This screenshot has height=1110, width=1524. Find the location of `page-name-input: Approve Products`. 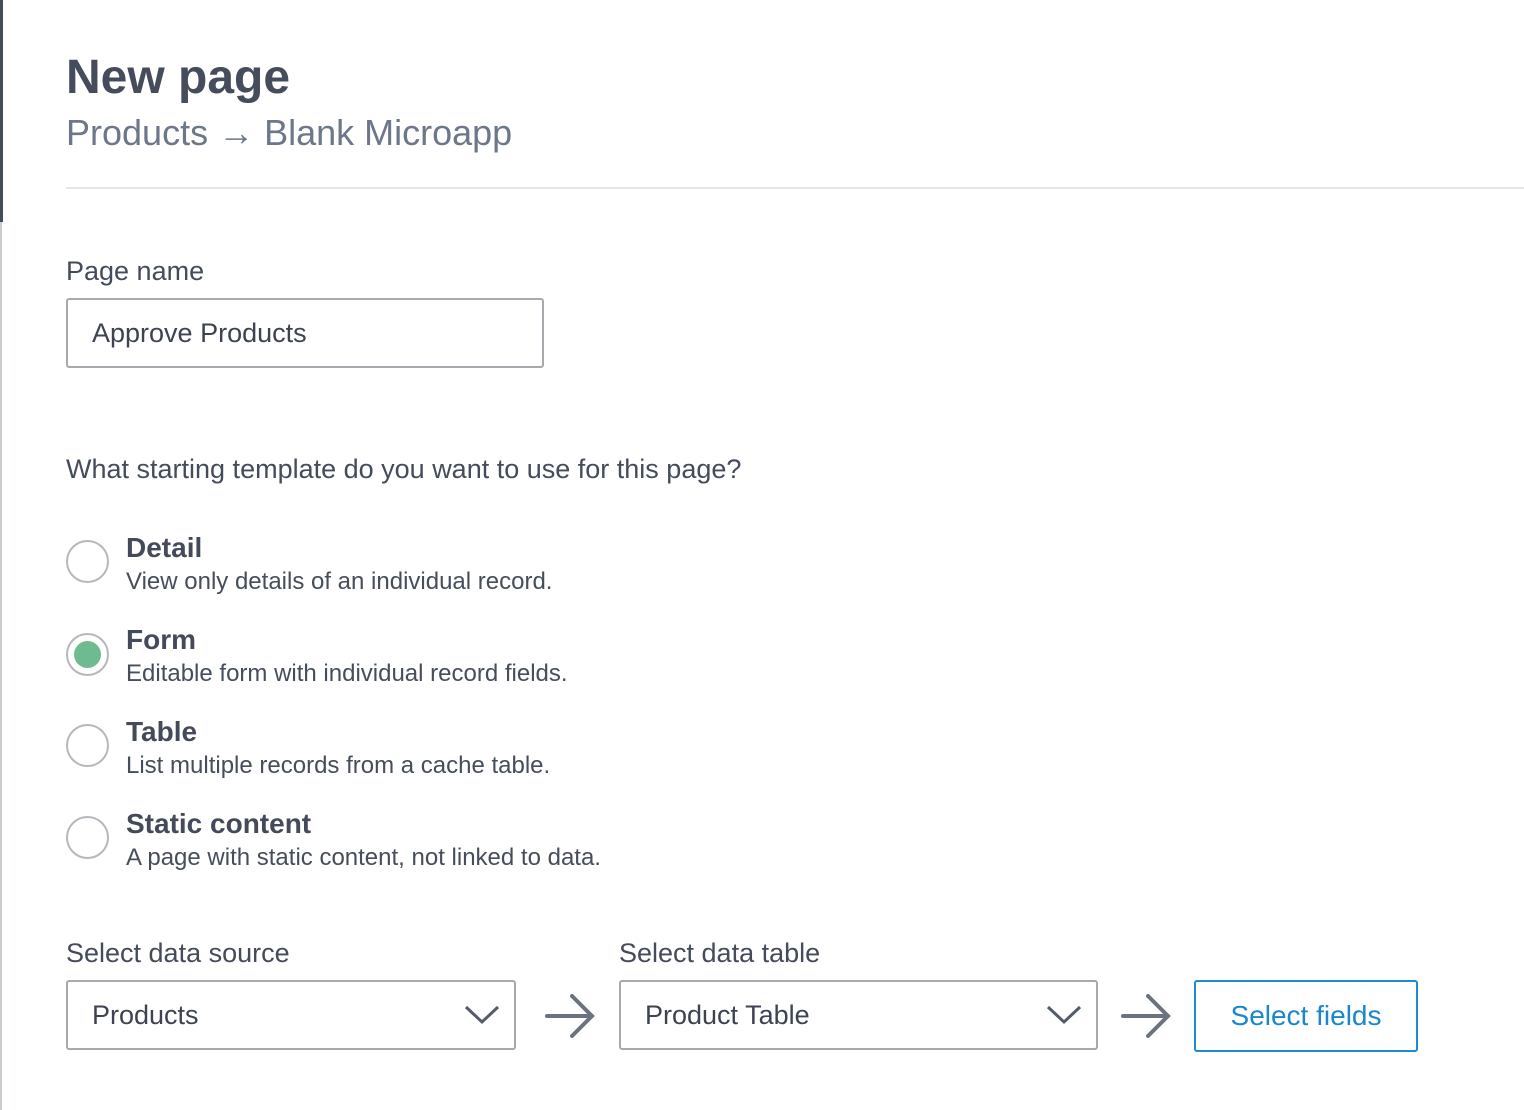

page-name-input: Approve Products is located at coordinates (305, 333).